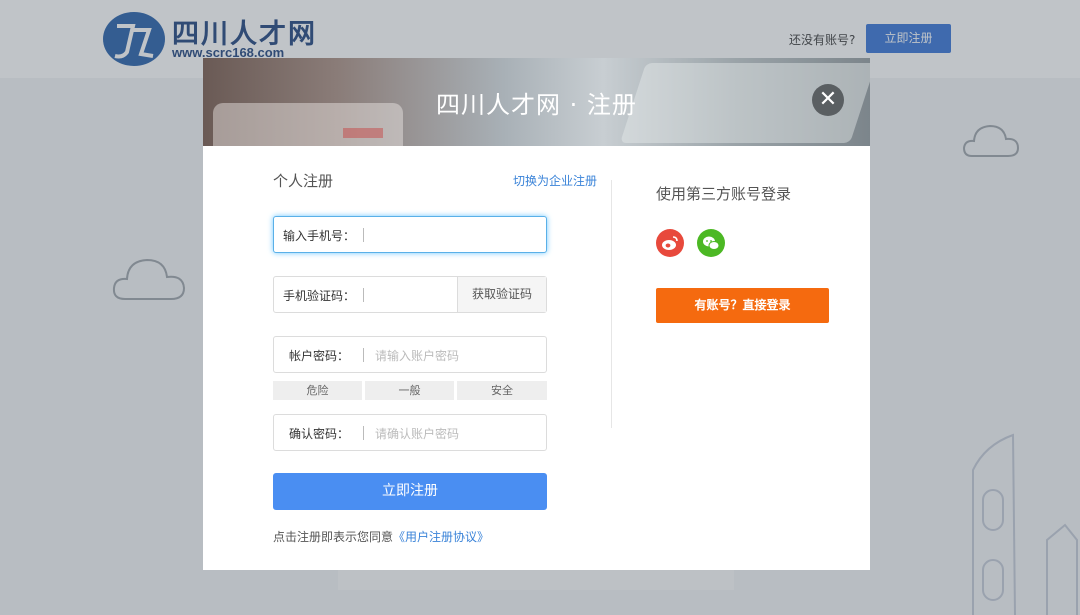 Image resolution: width=1080 pixels, height=615 pixels. I want to click on agreement-text: 点击注册即表示您同意《用户注册协议》, so click(381, 536).